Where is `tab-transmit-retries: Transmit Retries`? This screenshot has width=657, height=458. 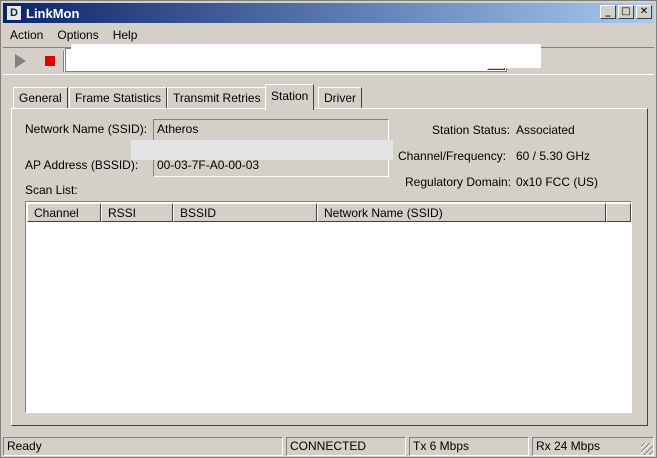 tab-transmit-retries: Transmit Retries is located at coordinates (217, 98).